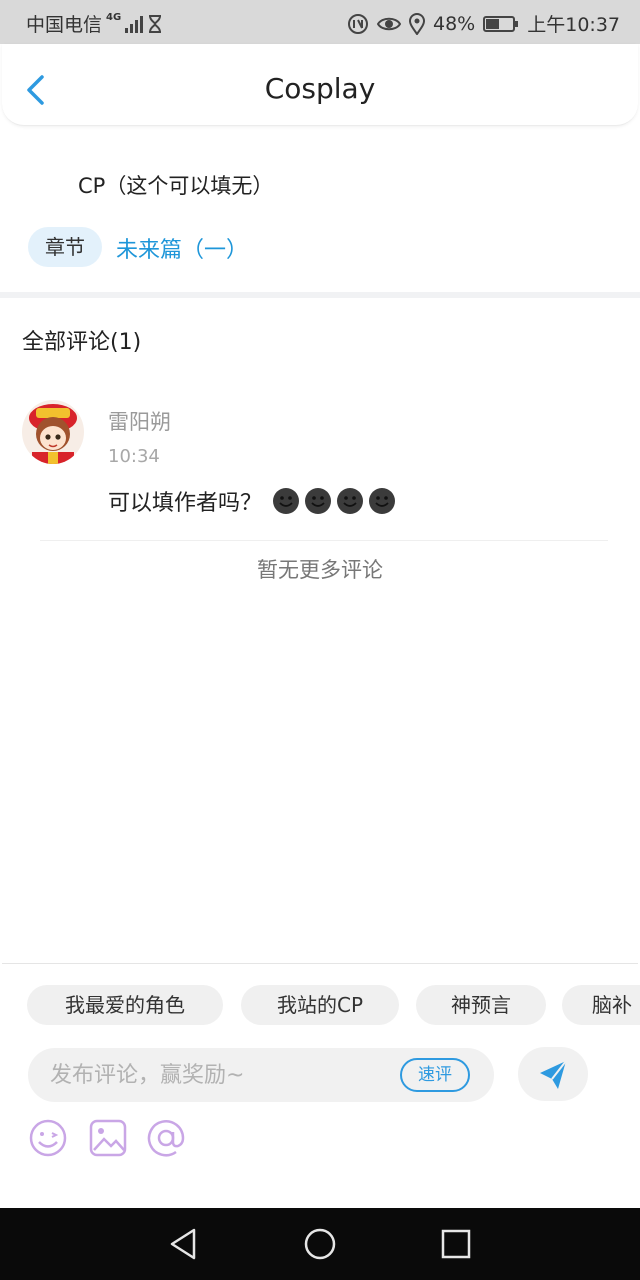 Image resolution: width=640 pixels, height=1280 pixels. What do you see at coordinates (320, 295) in the screenshot?
I see `section-divider` at bounding box center [320, 295].